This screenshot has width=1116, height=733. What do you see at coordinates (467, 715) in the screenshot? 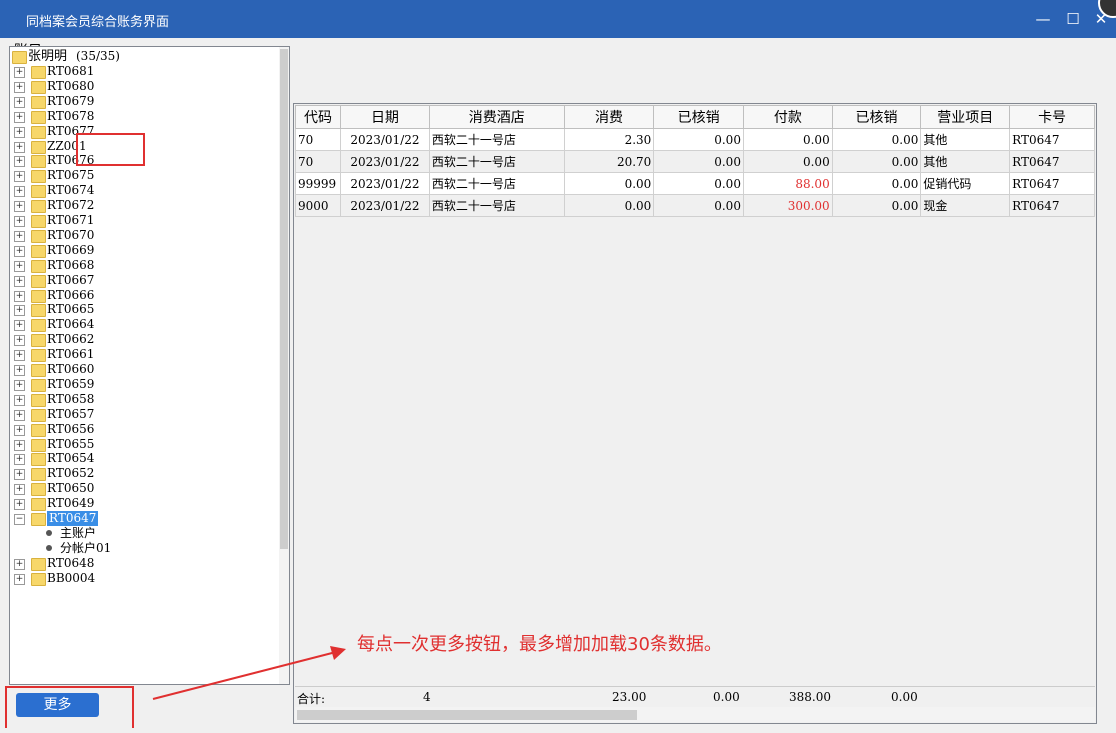
I see `grid-scrollbar-thumb` at bounding box center [467, 715].